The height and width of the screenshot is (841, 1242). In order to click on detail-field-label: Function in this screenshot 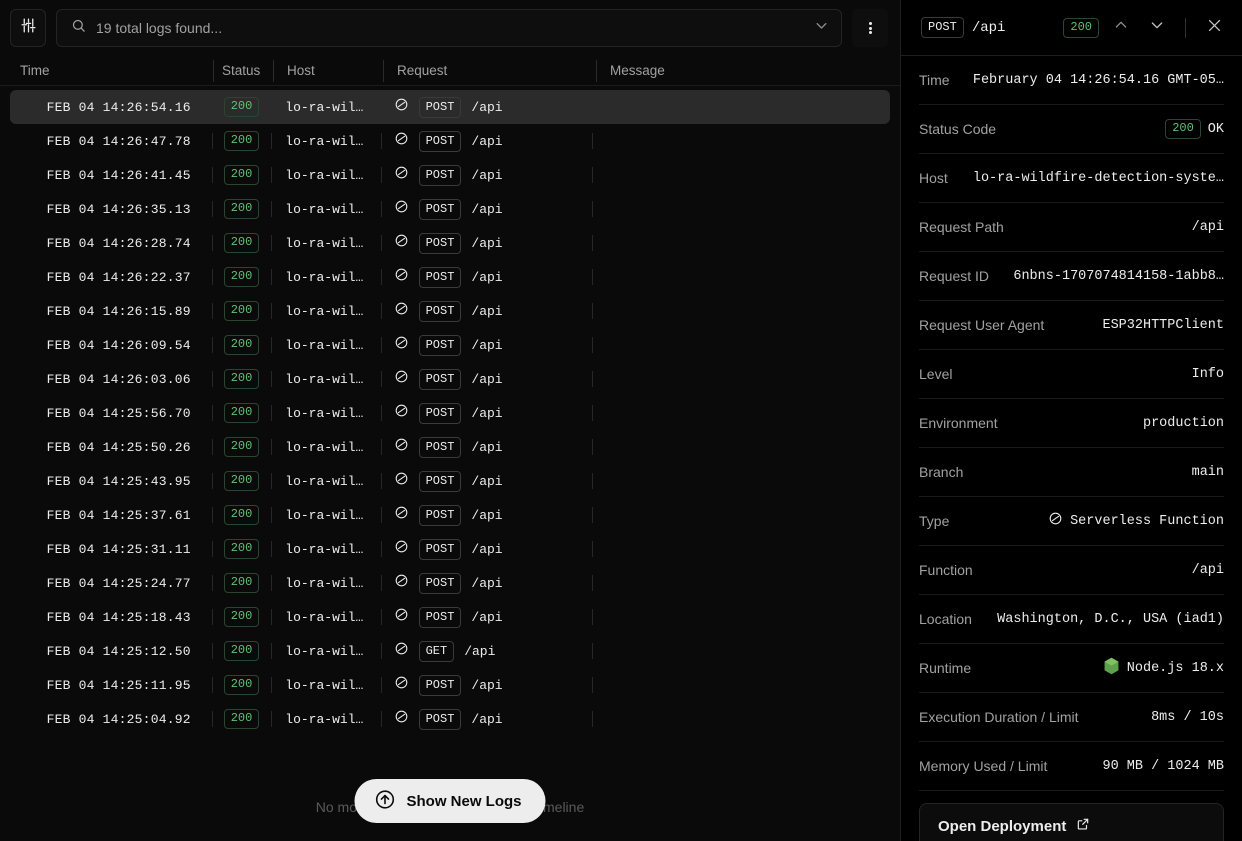, I will do `click(946, 570)`.